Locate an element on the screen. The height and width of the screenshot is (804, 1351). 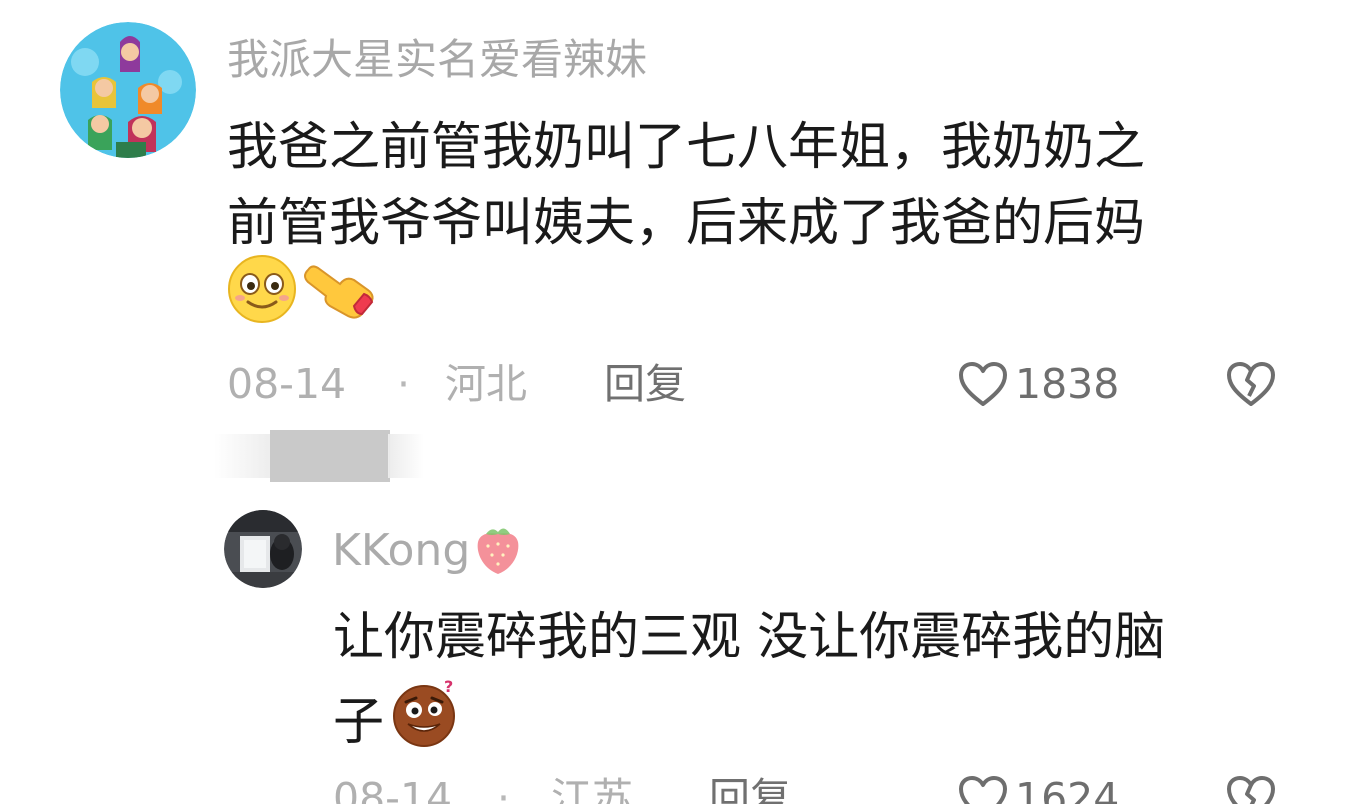
like-count: 1838 is located at coordinates (1067, 384).